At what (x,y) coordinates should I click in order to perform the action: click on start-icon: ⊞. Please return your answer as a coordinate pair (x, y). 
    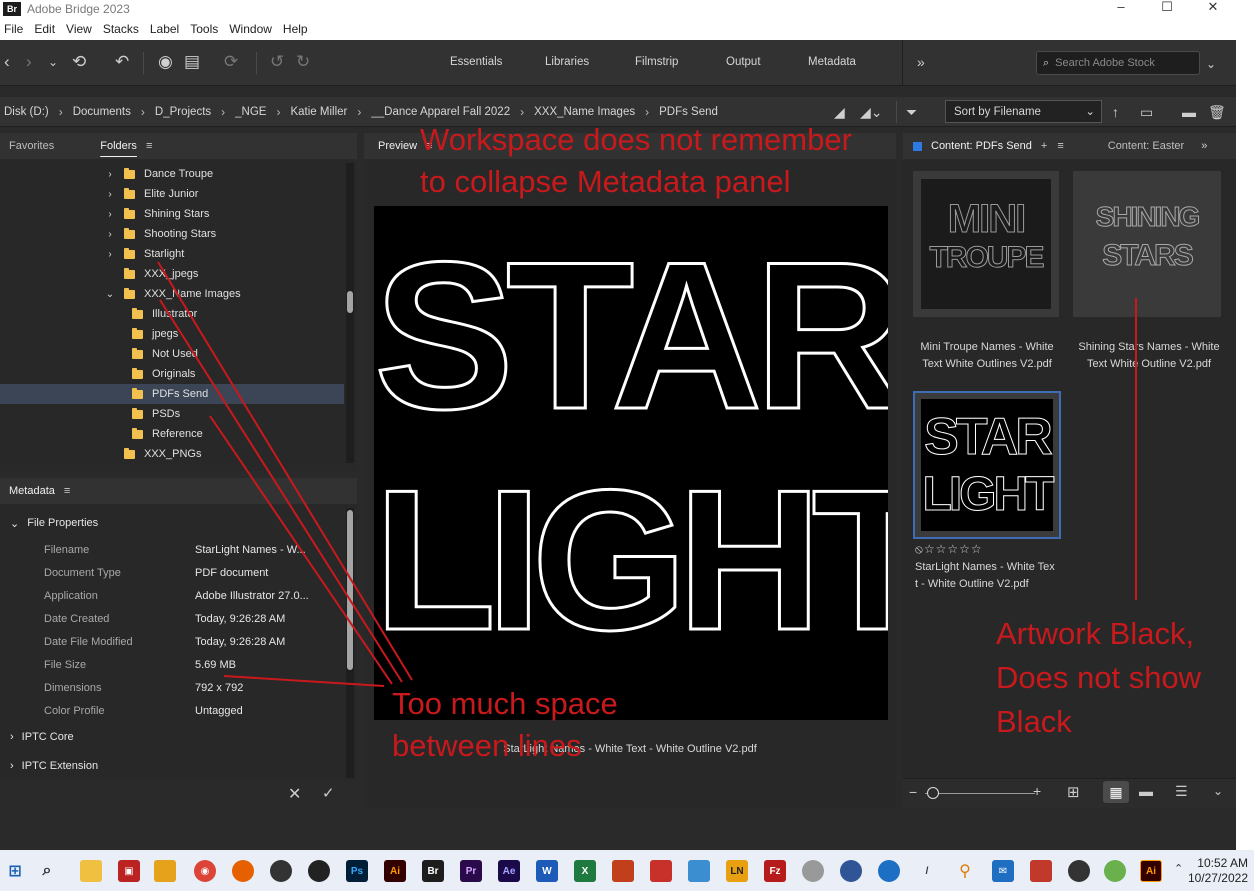
    Looking at the image, I should click on (15, 871).